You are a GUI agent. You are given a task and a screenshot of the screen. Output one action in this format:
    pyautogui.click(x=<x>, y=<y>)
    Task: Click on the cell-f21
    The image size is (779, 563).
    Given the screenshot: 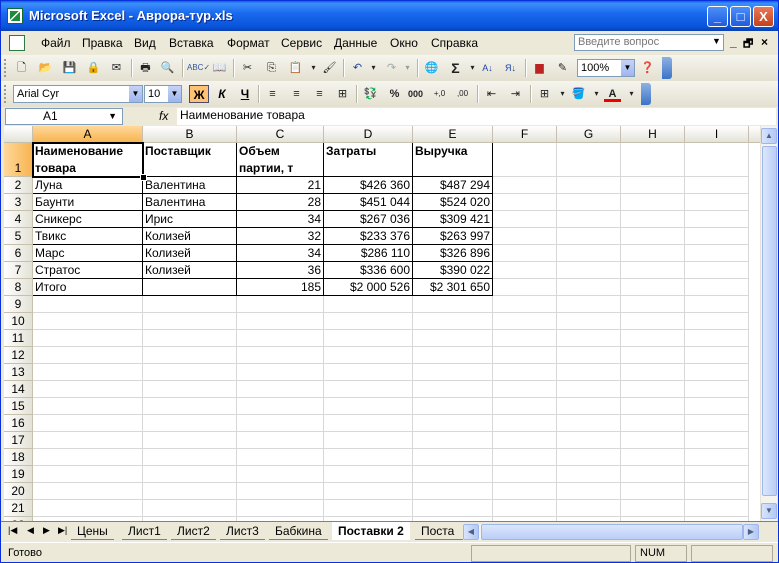 What is the action you would take?
    pyautogui.click(x=525, y=508)
    